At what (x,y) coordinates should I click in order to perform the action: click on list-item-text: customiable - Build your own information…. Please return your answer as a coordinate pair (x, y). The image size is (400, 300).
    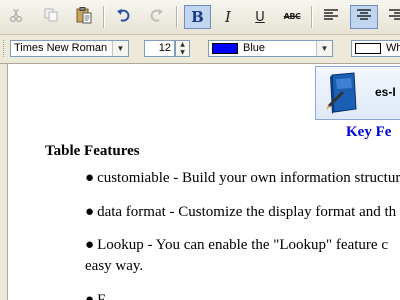
    Looking at the image, I should click on (248, 178).